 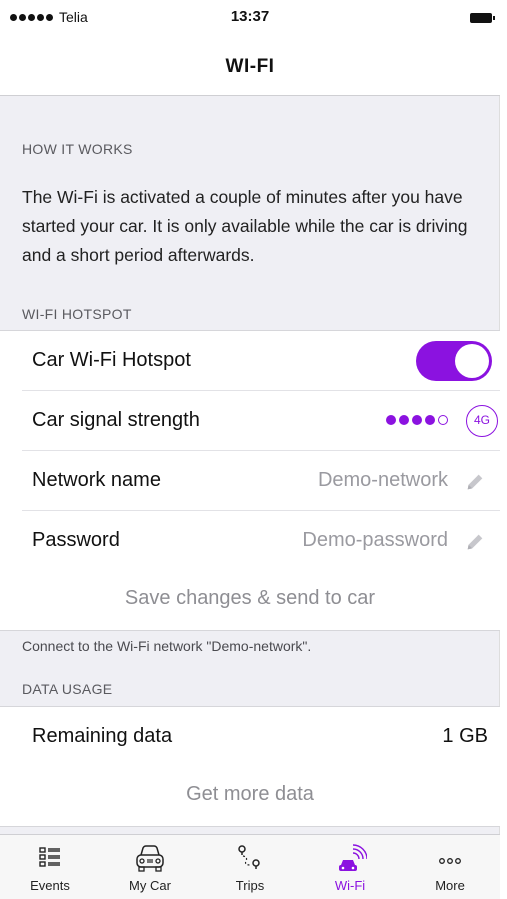 I want to click on network-name-label: Network name, so click(x=96, y=480).